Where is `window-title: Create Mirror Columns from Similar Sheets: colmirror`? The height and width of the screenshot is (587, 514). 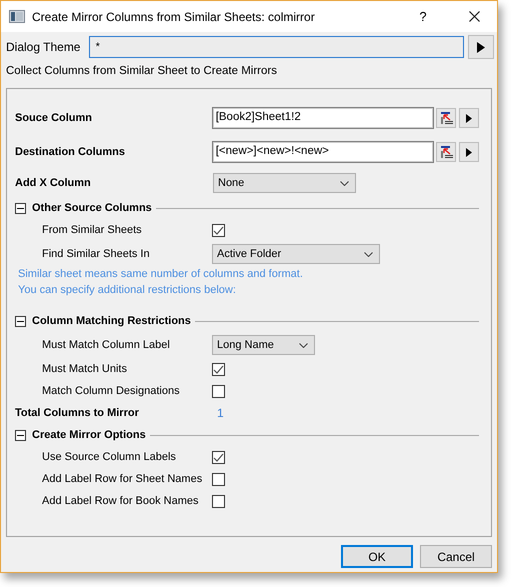
window-title: Create Mirror Columns from Similar Sheets: colmirror is located at coordinates (174, 17).